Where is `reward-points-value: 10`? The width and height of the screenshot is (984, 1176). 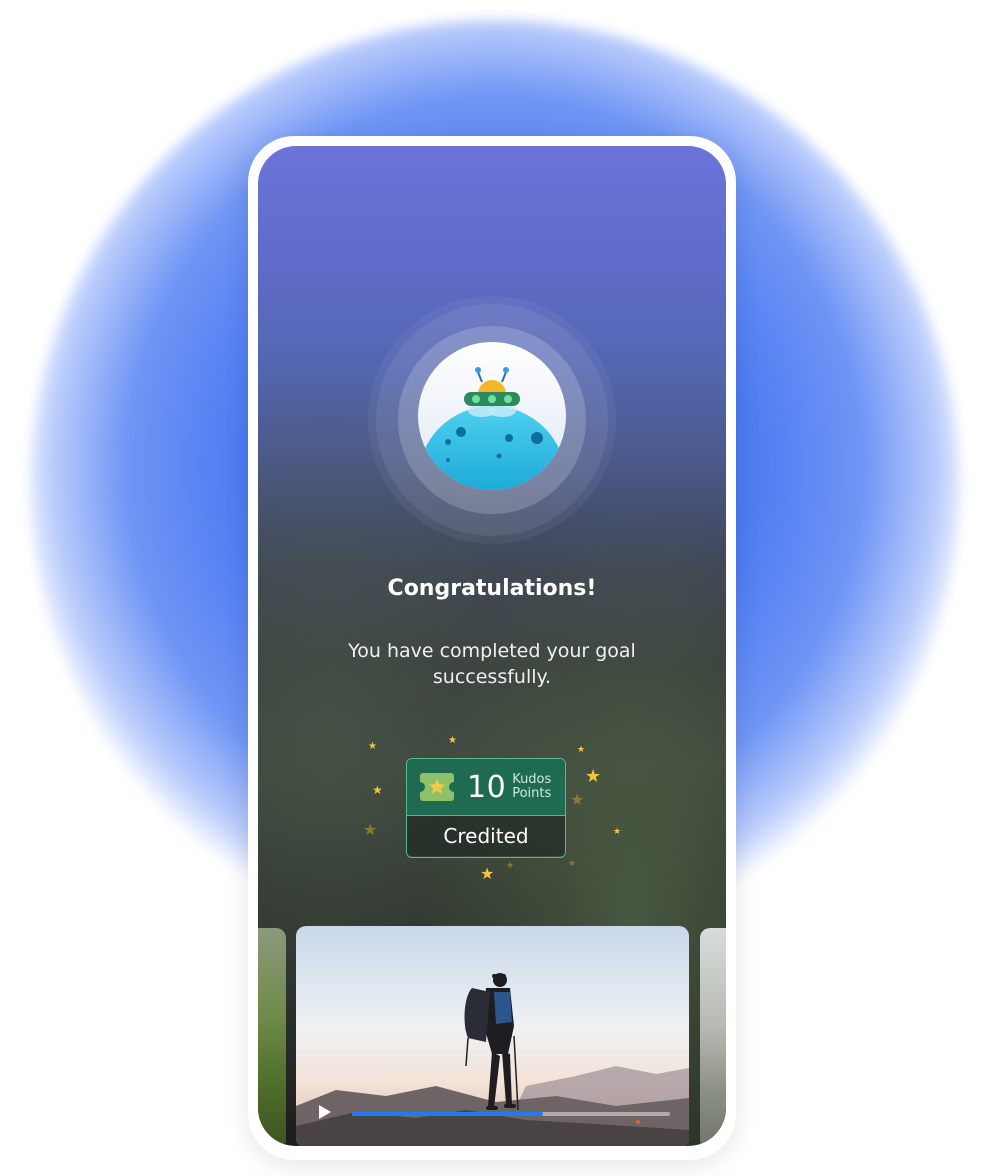 reward-points-value: 10 is located at coordinates (487, 787).